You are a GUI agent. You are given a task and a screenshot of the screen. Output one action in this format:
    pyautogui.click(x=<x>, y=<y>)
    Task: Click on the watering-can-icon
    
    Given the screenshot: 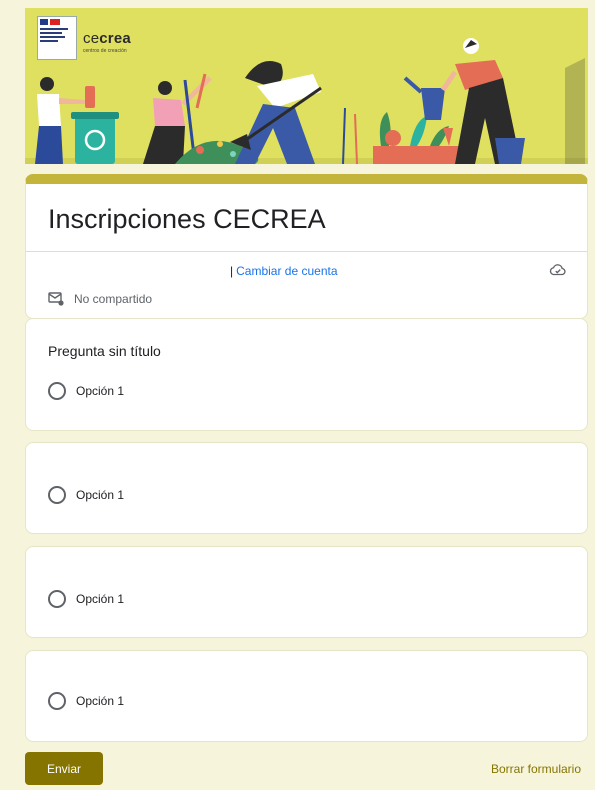 What is the action you would take?
    pyautogui.click(x=424, y=98)
    